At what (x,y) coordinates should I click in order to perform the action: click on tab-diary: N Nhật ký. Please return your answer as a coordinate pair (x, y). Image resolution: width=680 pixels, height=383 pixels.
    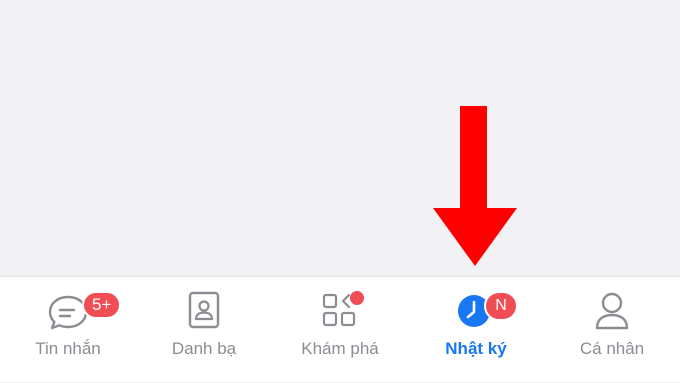
    Looking at the image, I should click on (476, 330).